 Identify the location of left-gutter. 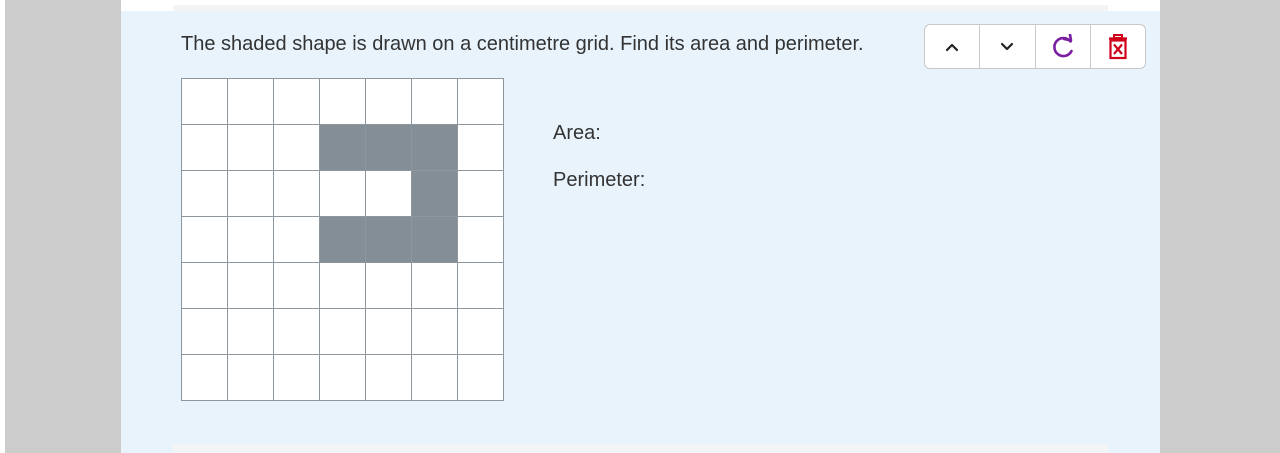
(63, 226).